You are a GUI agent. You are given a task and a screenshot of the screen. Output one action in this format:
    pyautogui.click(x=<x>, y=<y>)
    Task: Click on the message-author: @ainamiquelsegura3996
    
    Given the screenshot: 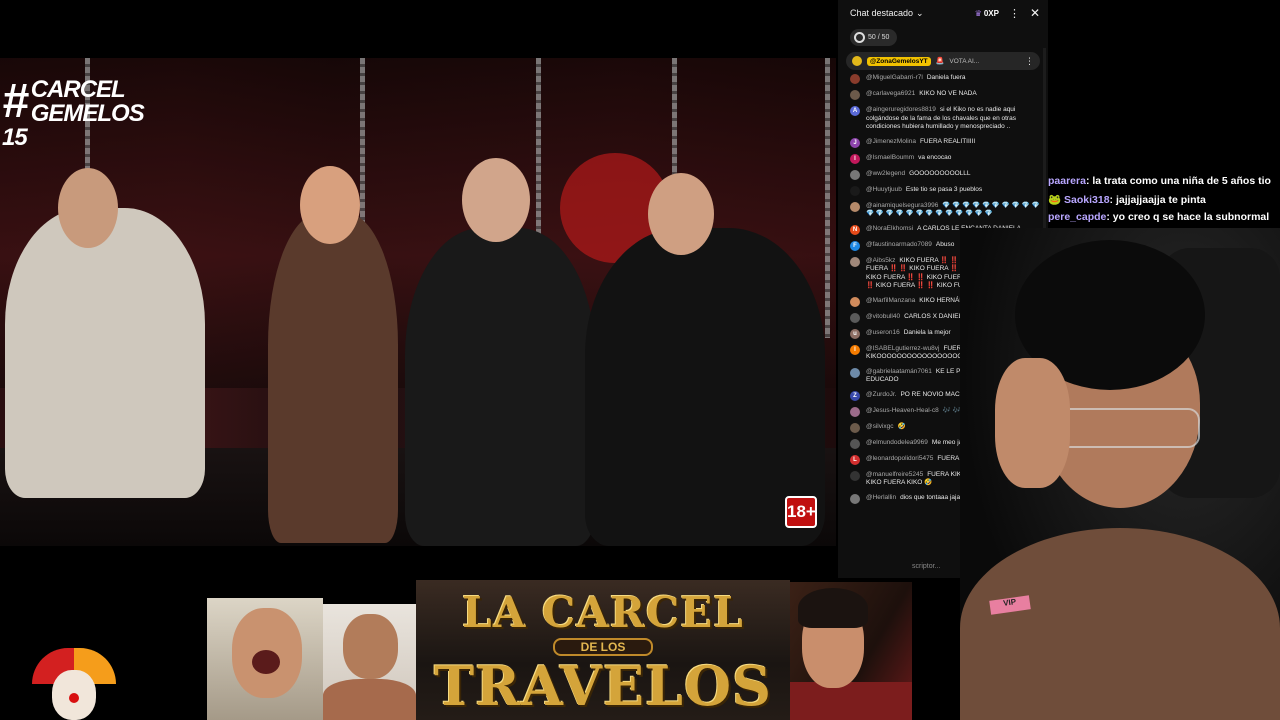 What is the action you would take?
    pyautogui.click(x=902, y=205)
    